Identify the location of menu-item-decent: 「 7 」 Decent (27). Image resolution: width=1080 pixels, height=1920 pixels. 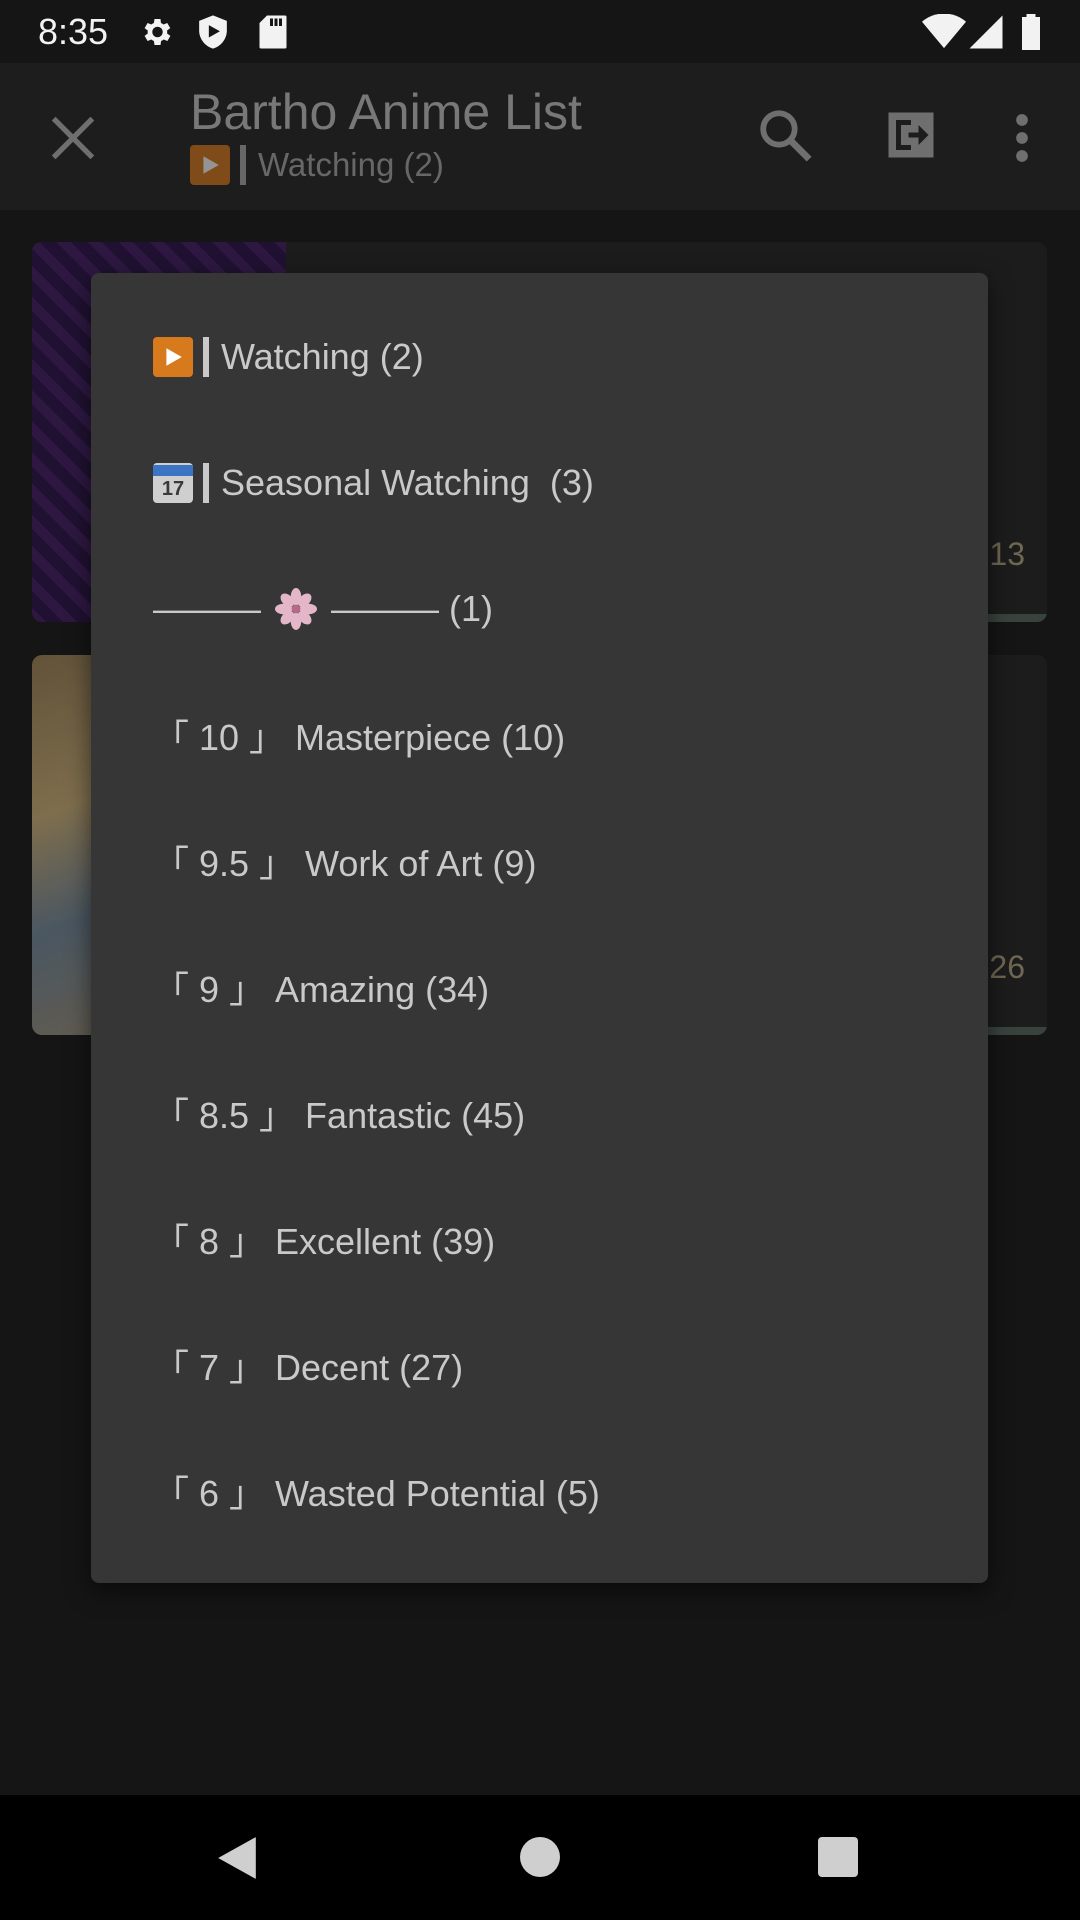
(539, 1365).